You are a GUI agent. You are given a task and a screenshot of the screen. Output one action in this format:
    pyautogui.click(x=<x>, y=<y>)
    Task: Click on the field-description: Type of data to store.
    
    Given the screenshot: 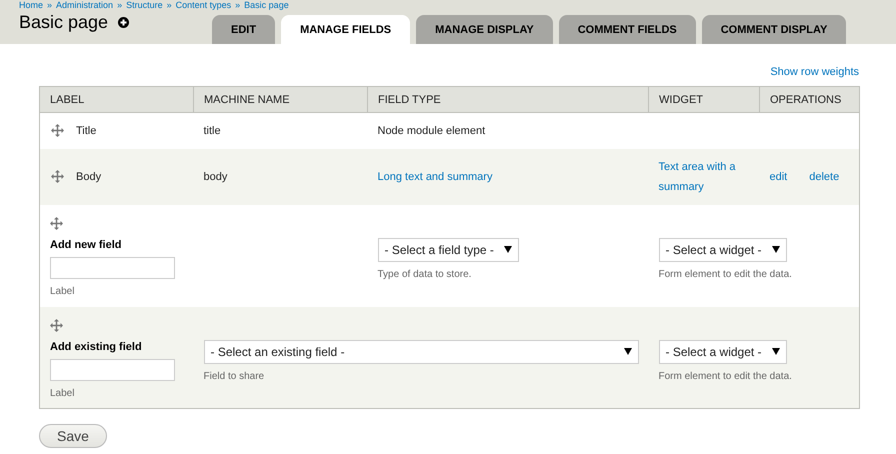 What is the action you would take?
    pyautogui.click(x=425, y=274)
    